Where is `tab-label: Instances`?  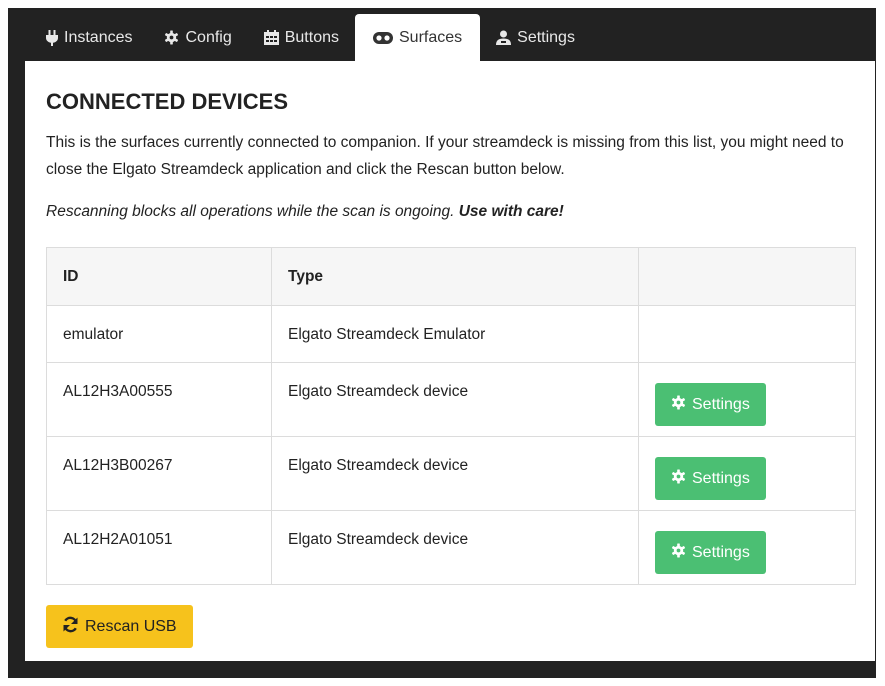 tab-label: Instances is located at coordinates (98, 37).